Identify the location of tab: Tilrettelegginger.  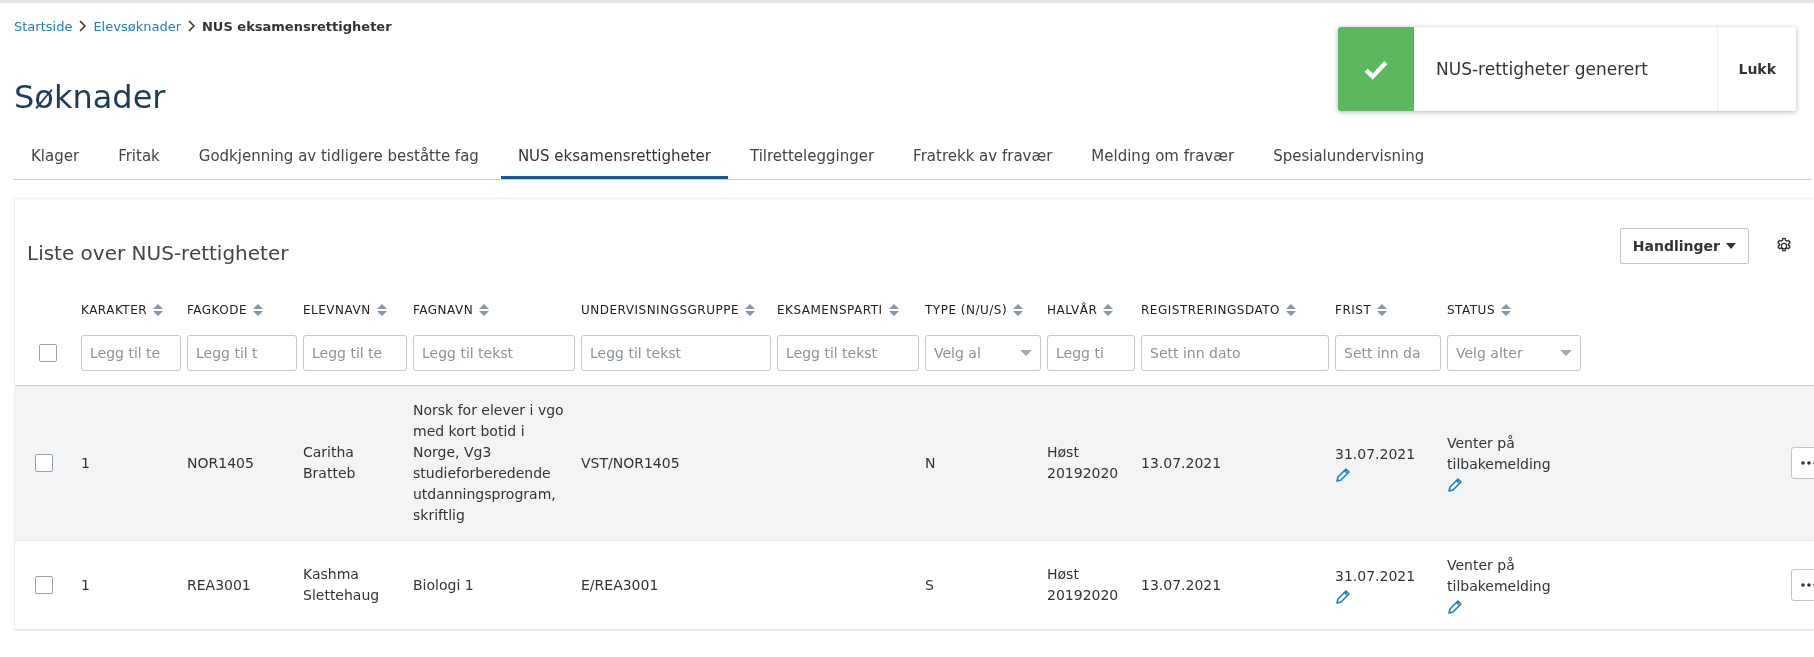
(812, 159).